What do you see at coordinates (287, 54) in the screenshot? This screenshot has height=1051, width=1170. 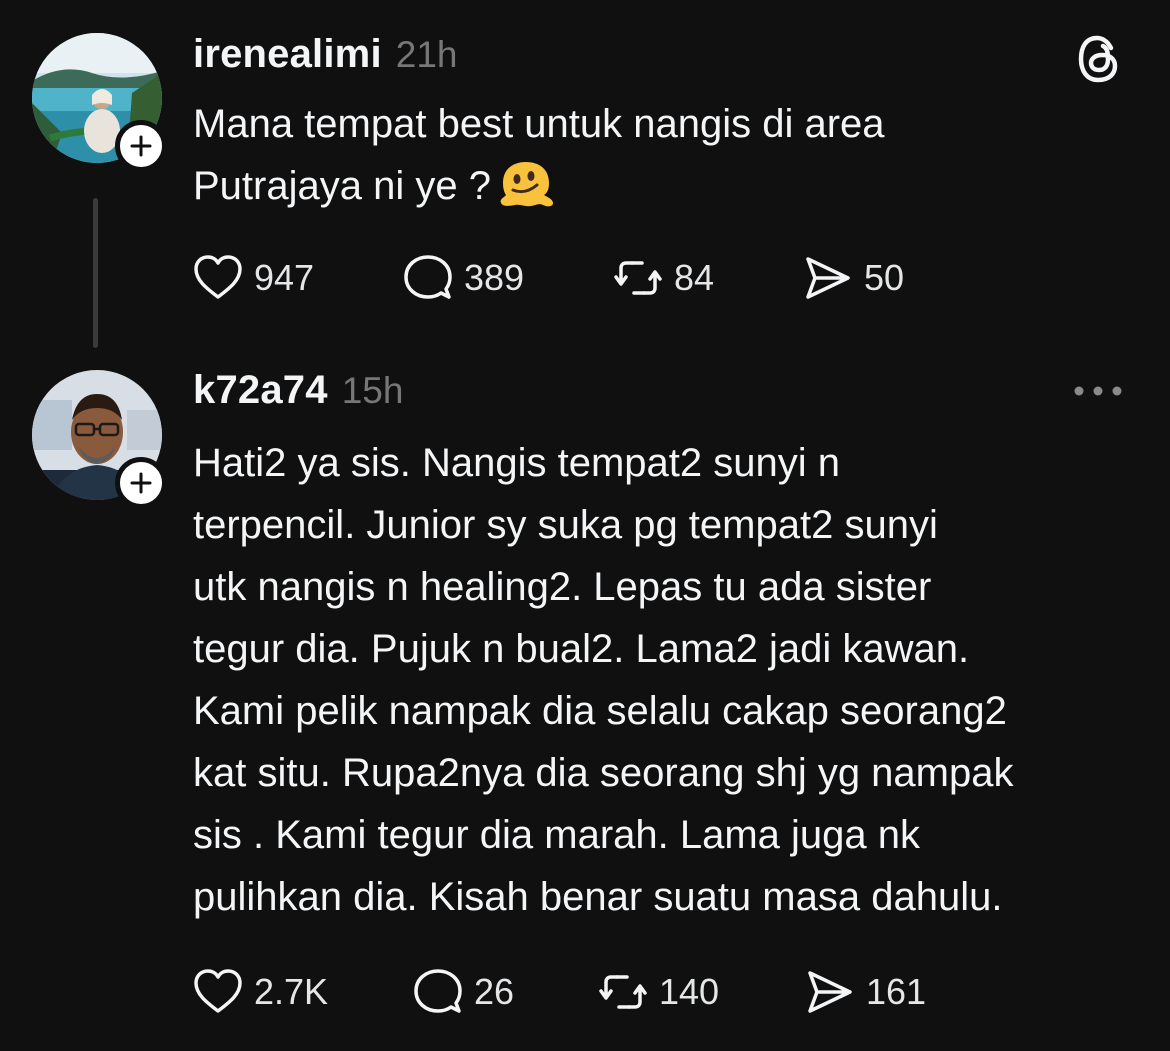 I see `username: irenealimi` at bounding box center [287, 54].